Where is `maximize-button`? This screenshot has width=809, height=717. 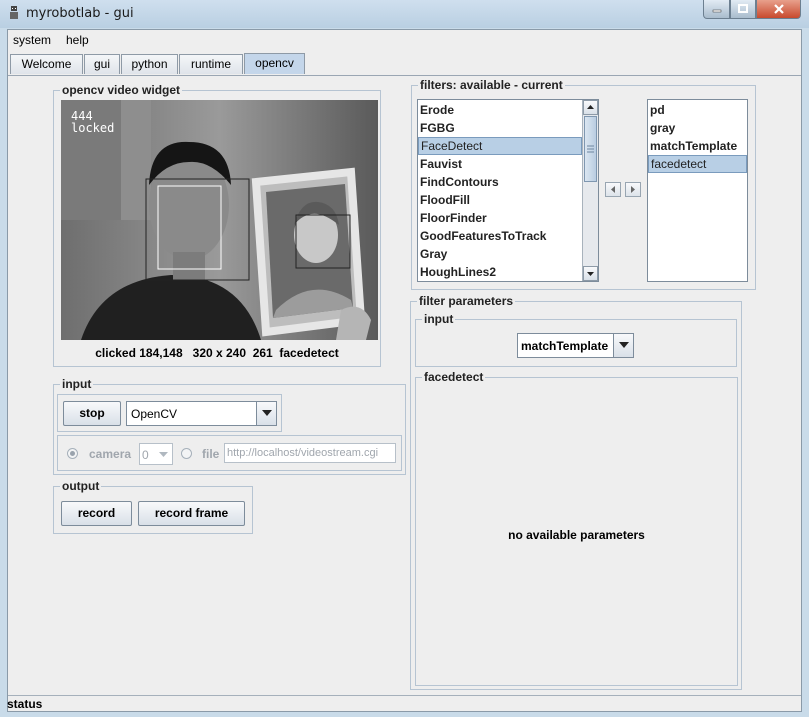
maximize-button is located at coordinates (743, 9).